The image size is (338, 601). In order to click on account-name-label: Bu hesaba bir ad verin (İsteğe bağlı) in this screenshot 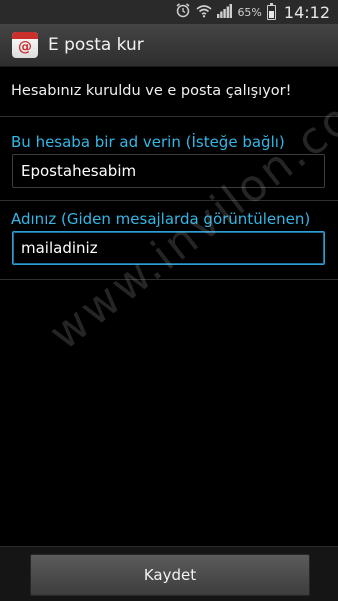, I will do `click(148, 142)`.